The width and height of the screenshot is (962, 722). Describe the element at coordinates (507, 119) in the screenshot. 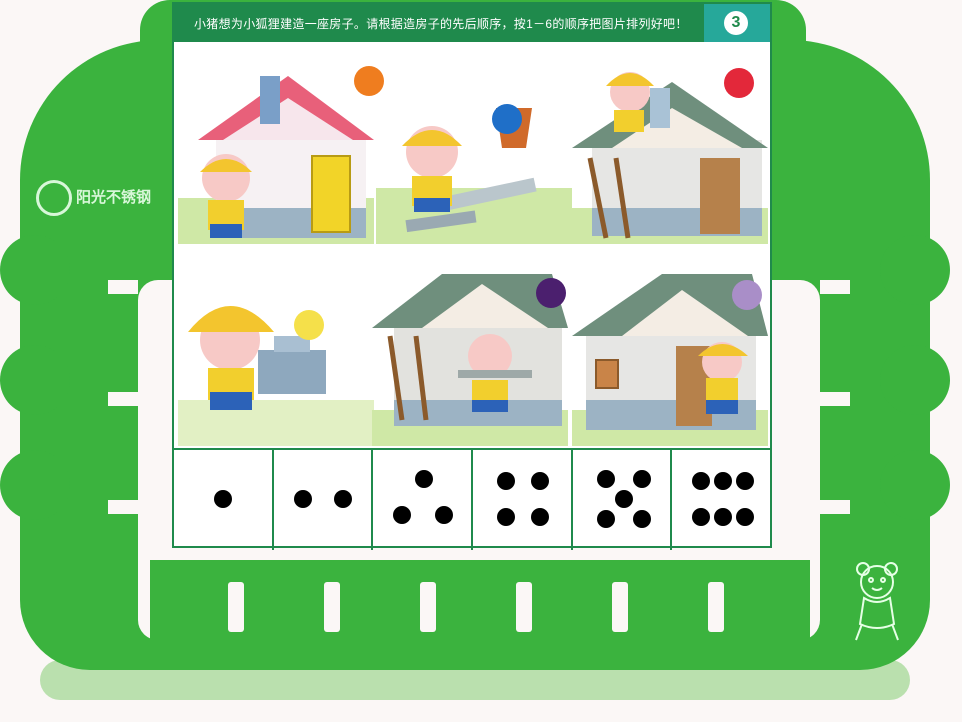

I see `color-dot-blue` at that location.